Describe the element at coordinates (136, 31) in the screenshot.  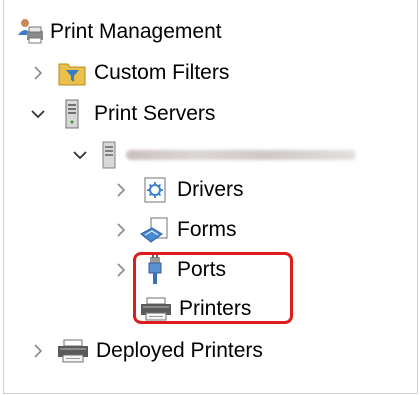
I see `tree-item-label: Print Management` at that location.